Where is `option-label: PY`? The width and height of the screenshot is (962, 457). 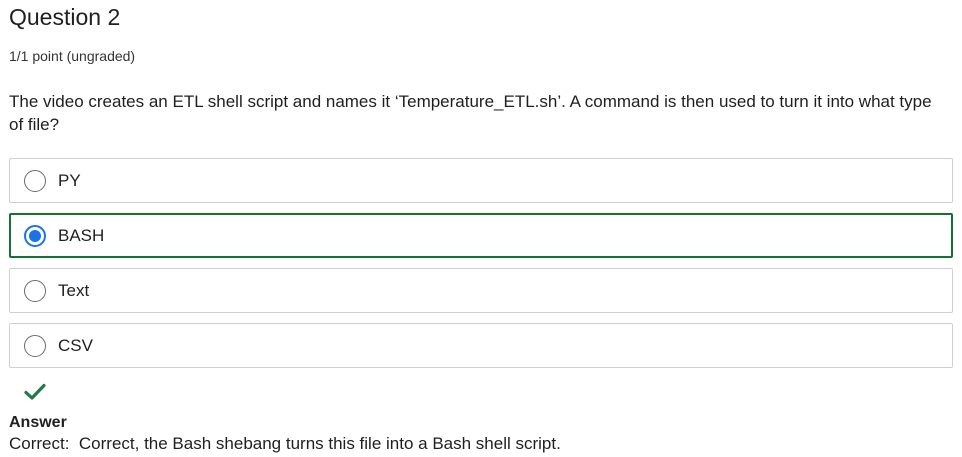 option-label: PY is located at coordinates (69, 180).